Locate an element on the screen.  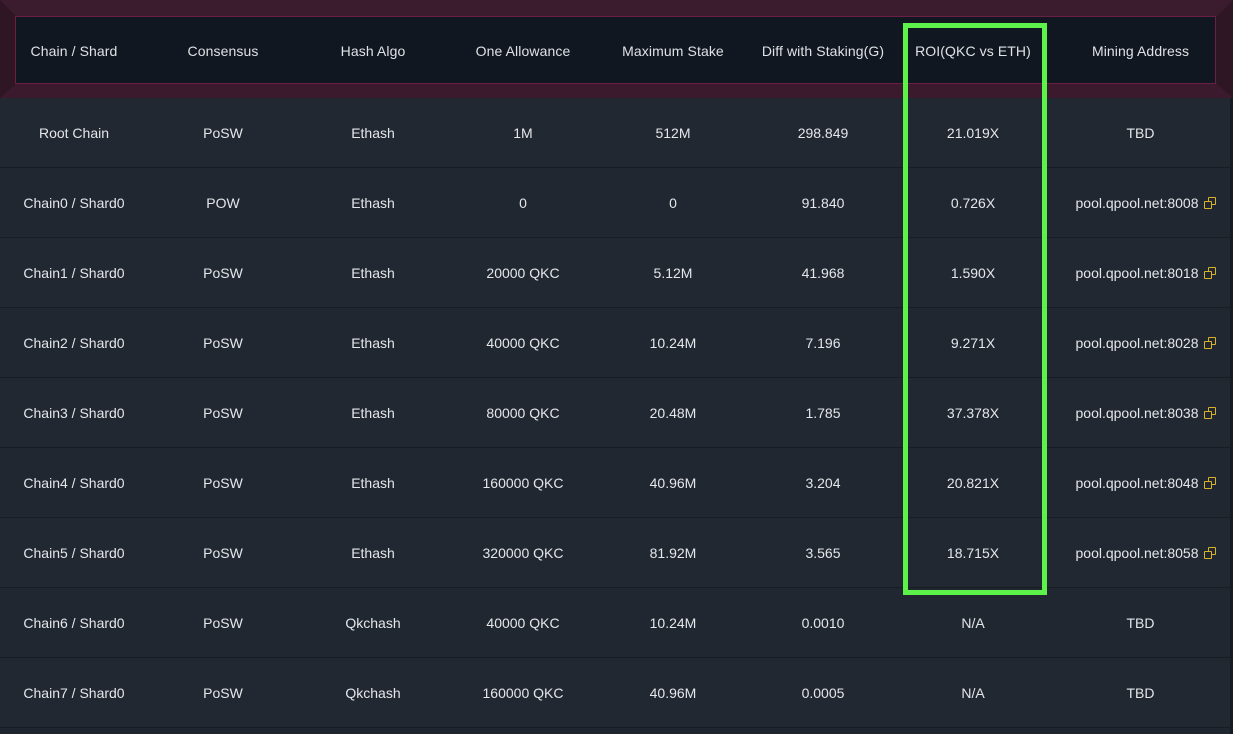
cell-mining-address: pool.qpool.net:8058 is located at coordinates (1140, 553).